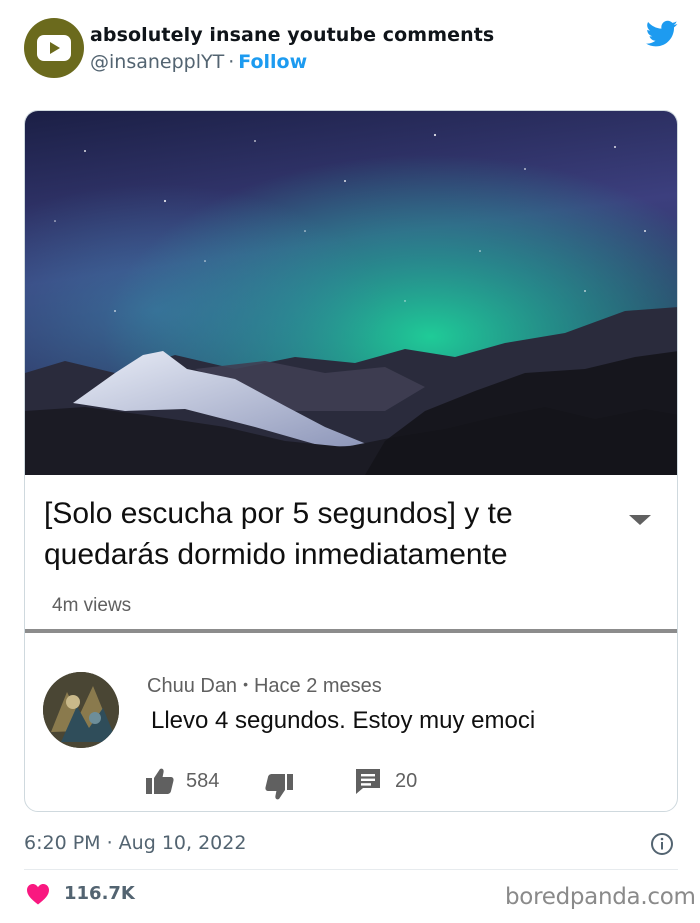  Describe the element at coordinates (160, 781) in the screenshot. I see `thumbs-up-icon` at that location.